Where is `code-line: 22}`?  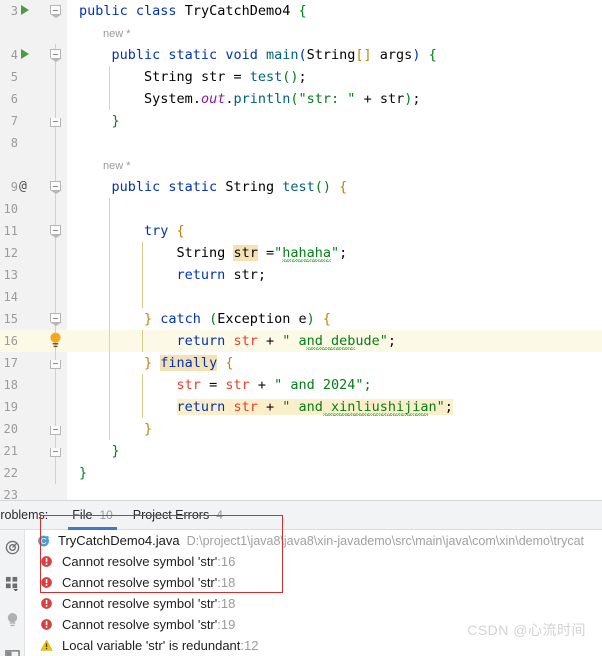
code-line: 22} is located at coordinates (301, 473).